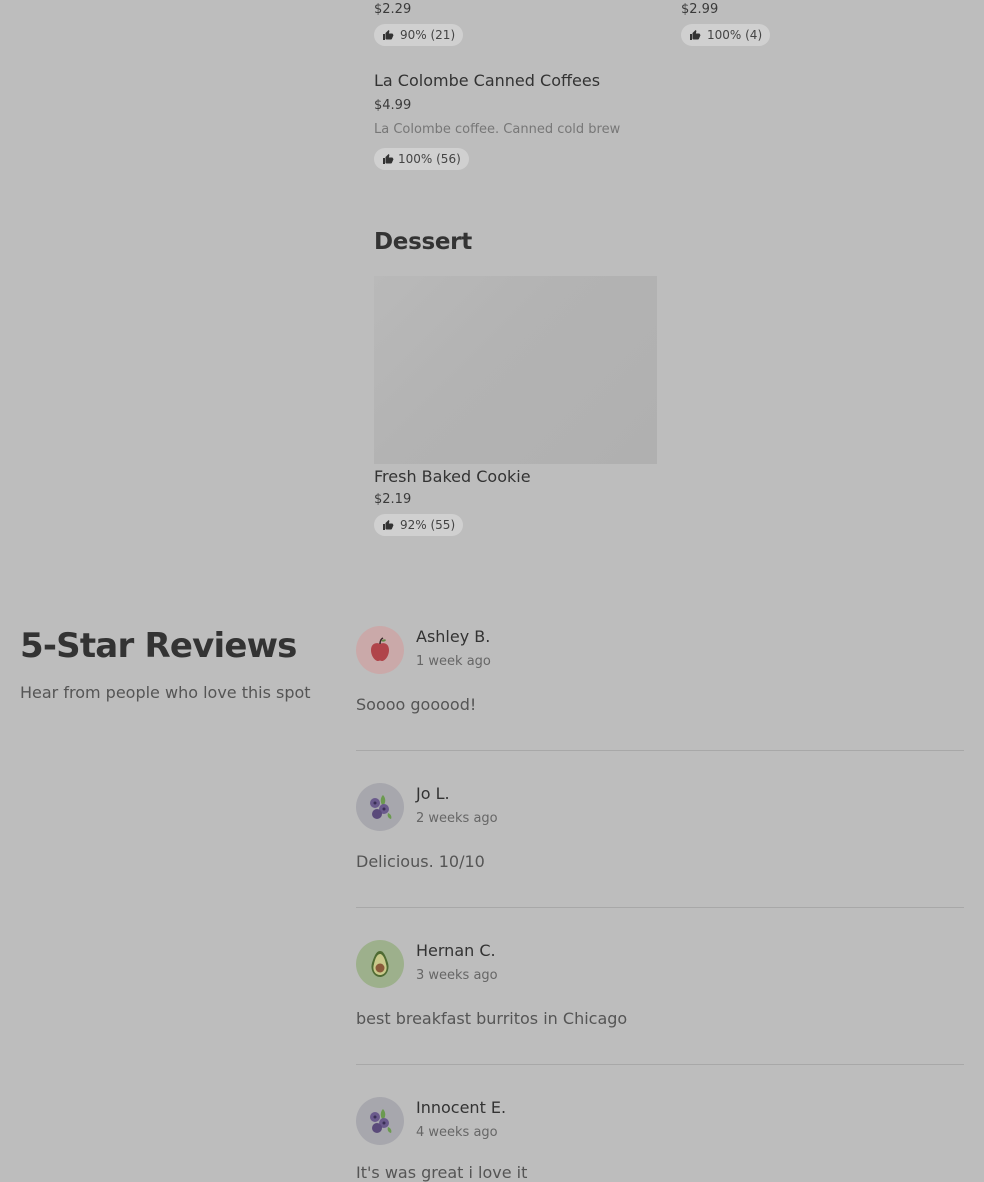 This screenshot has height=1182, width=984. What do you see at coordinates (487, 80) in the screenshot?
I see `item-name: La Colombe Canned Coffees` at bounding box center [487, 80].